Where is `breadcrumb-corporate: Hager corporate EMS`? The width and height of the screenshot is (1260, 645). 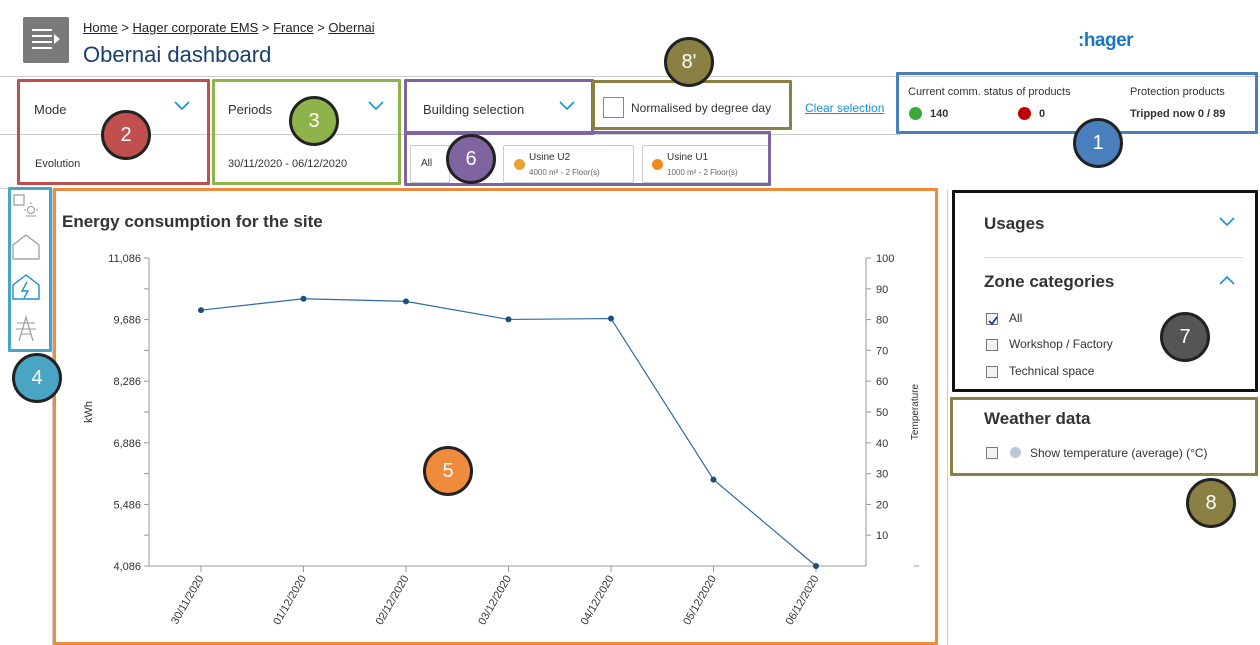 breadcrumb-corporate: Hager corporate EMS is located at coordinates (196, 27).